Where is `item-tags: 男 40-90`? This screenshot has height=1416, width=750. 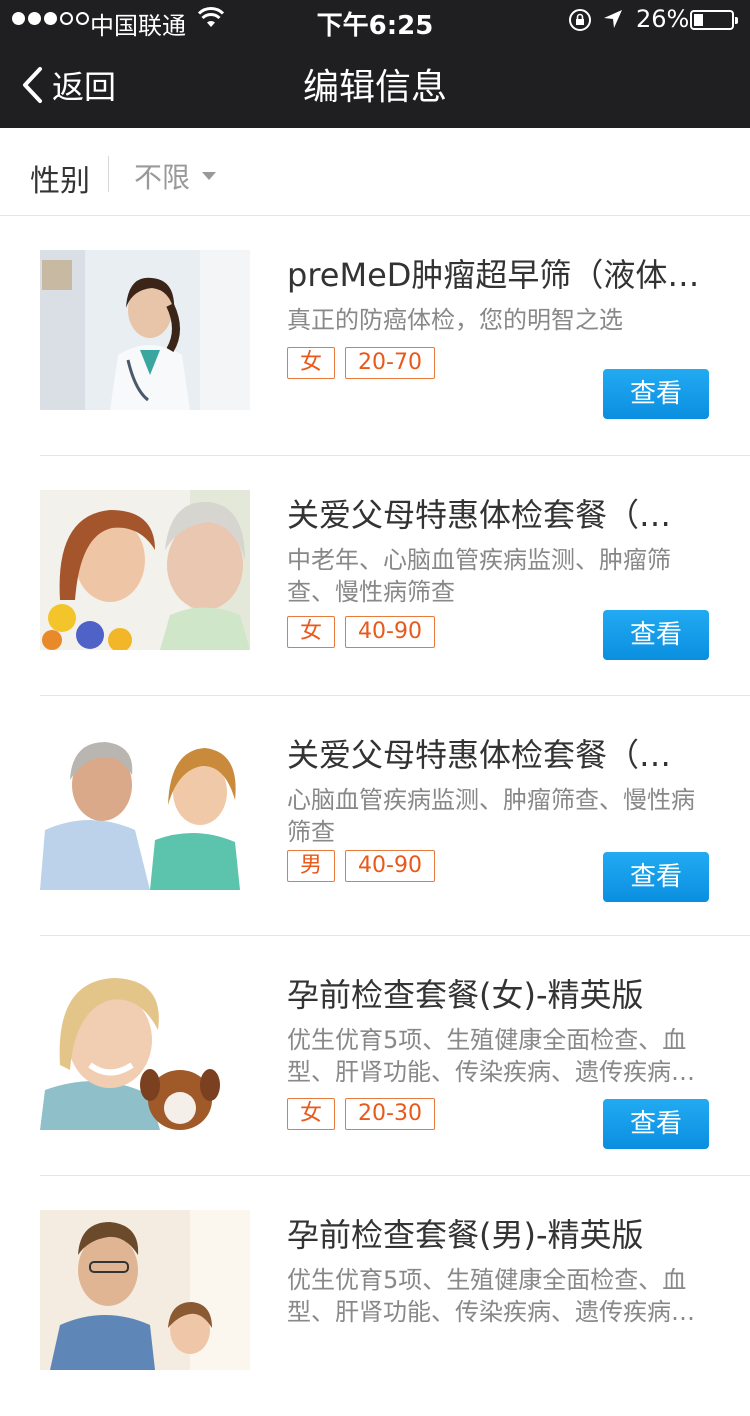
item-tags: 男 40-90 is located at coordinates (361, 866).